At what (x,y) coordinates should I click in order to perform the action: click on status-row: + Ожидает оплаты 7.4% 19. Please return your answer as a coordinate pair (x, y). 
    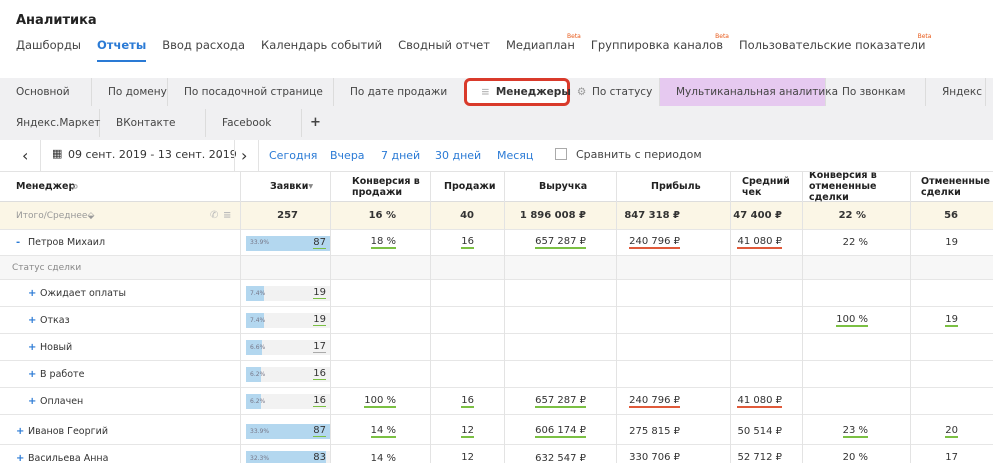
    Looking at the image, I should click on (496, 293).